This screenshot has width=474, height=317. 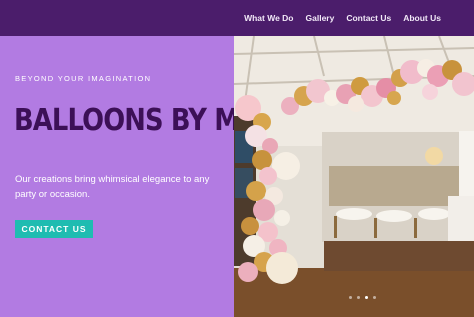 What do you see at coordinates (54, 229) in the screenshot?
I see `contact-us-button: CONTACT US` at bounding box center [54, 229].